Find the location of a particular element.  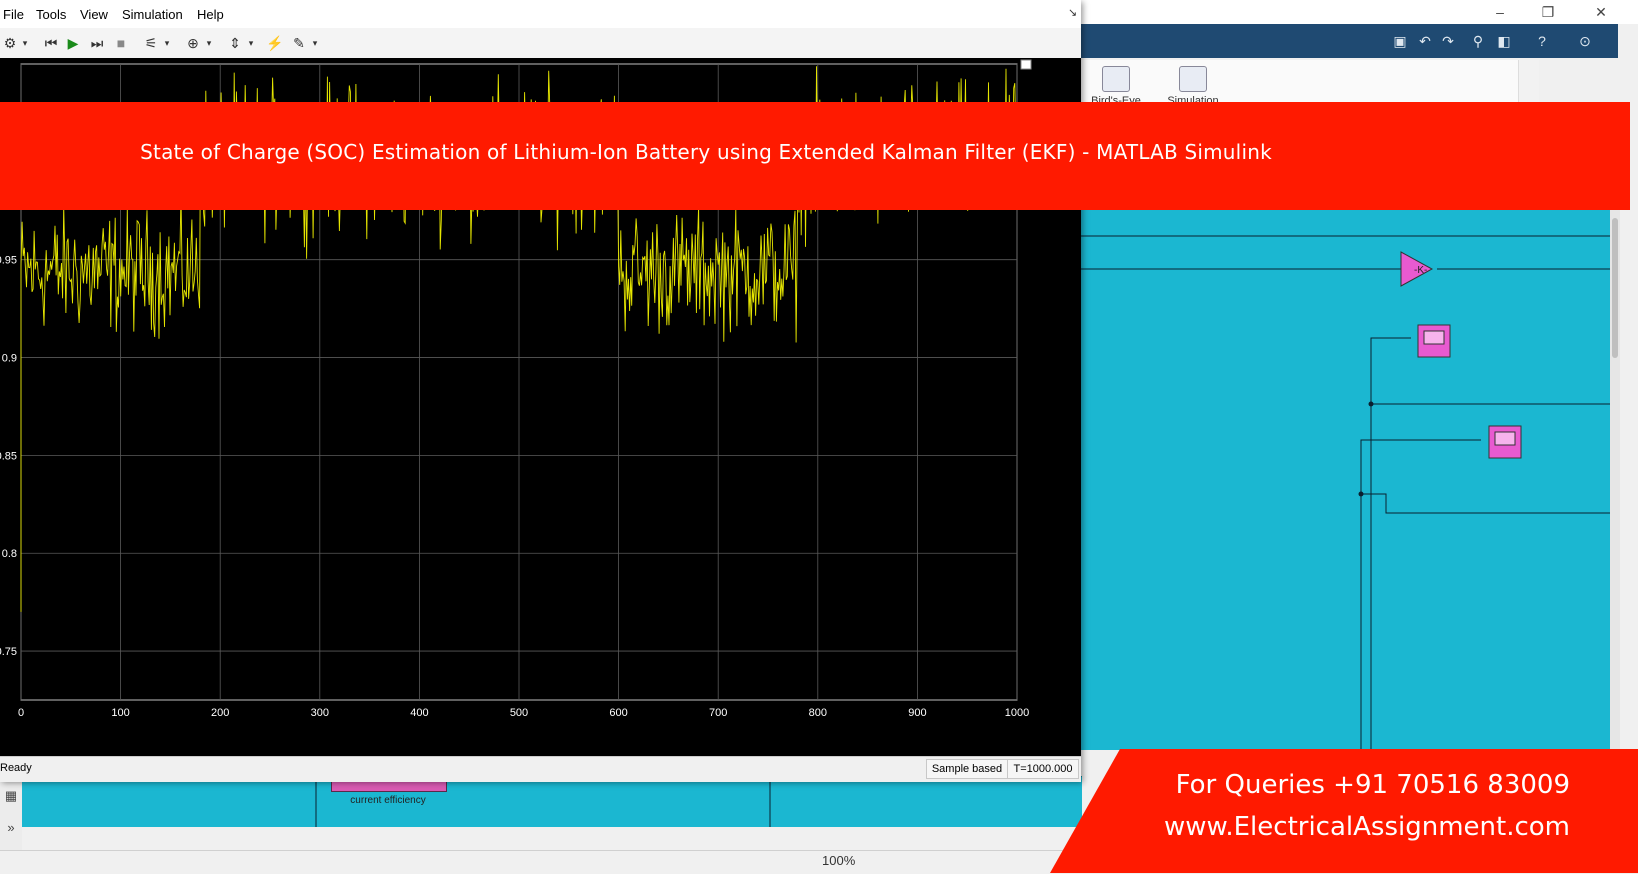

simulink-ribbon: Bird's-Eye Simulation is located at coordinates (1309, 83).